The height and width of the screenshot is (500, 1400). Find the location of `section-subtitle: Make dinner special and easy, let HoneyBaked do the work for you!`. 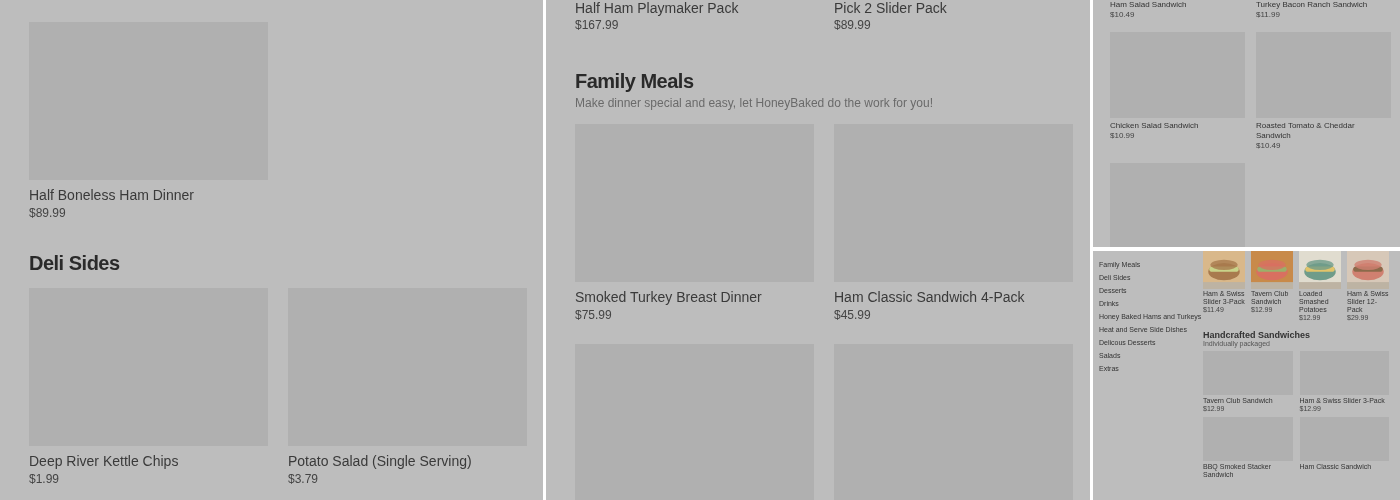

section-subtitle: Make dinner special and easy, let HoneyBaked do the work for you! is located at coordinates (754, 103).